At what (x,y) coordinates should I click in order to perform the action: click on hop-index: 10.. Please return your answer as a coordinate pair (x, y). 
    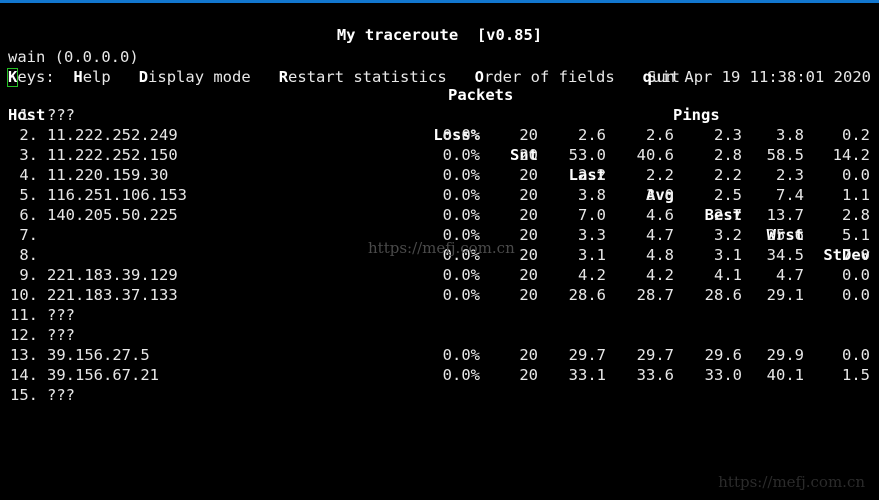
    Looking at the image, I should click on (24, 295).